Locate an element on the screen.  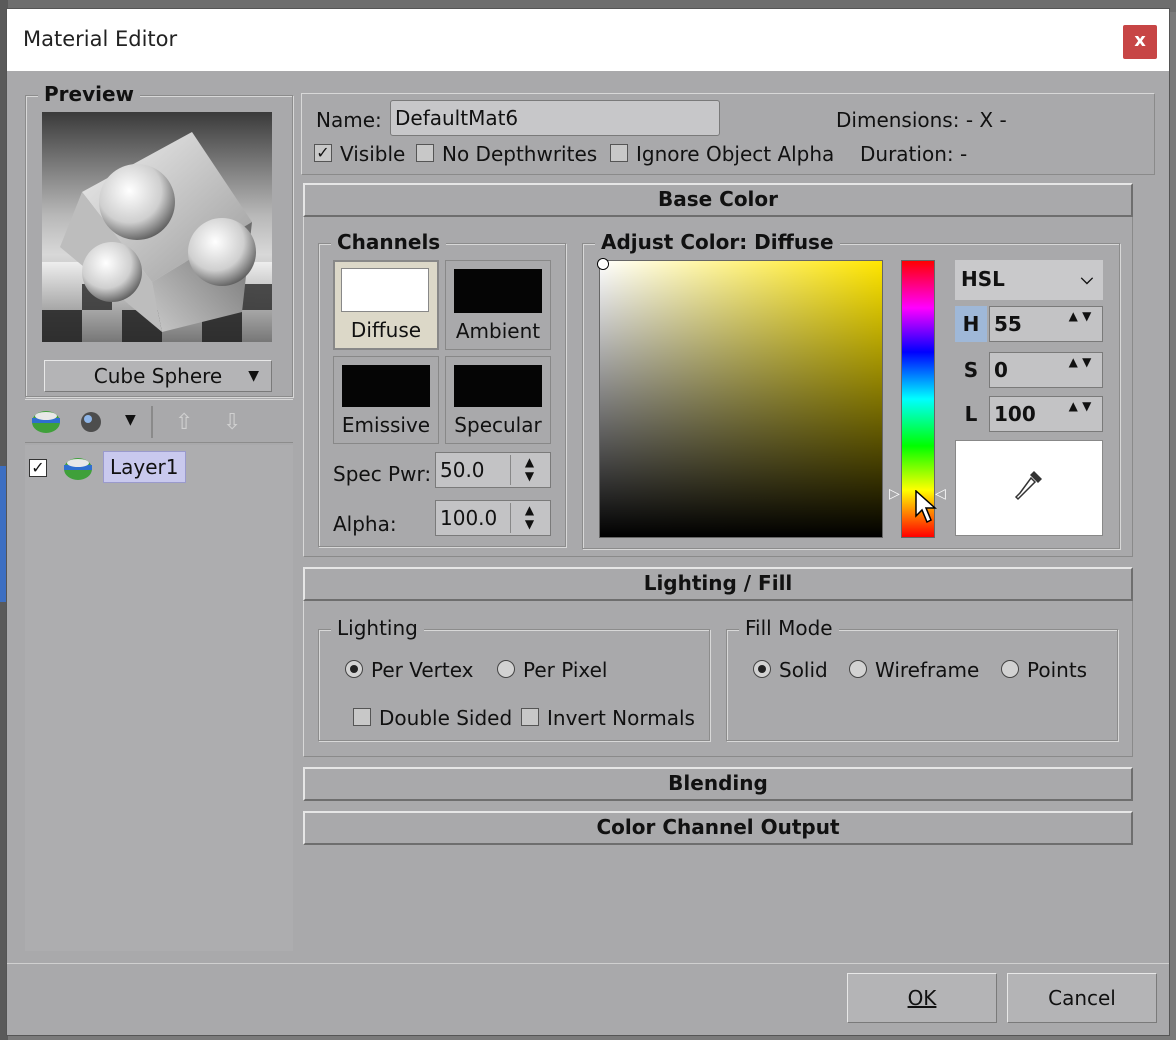
emissive-label: Emissive is located at coordinates (386, 425).